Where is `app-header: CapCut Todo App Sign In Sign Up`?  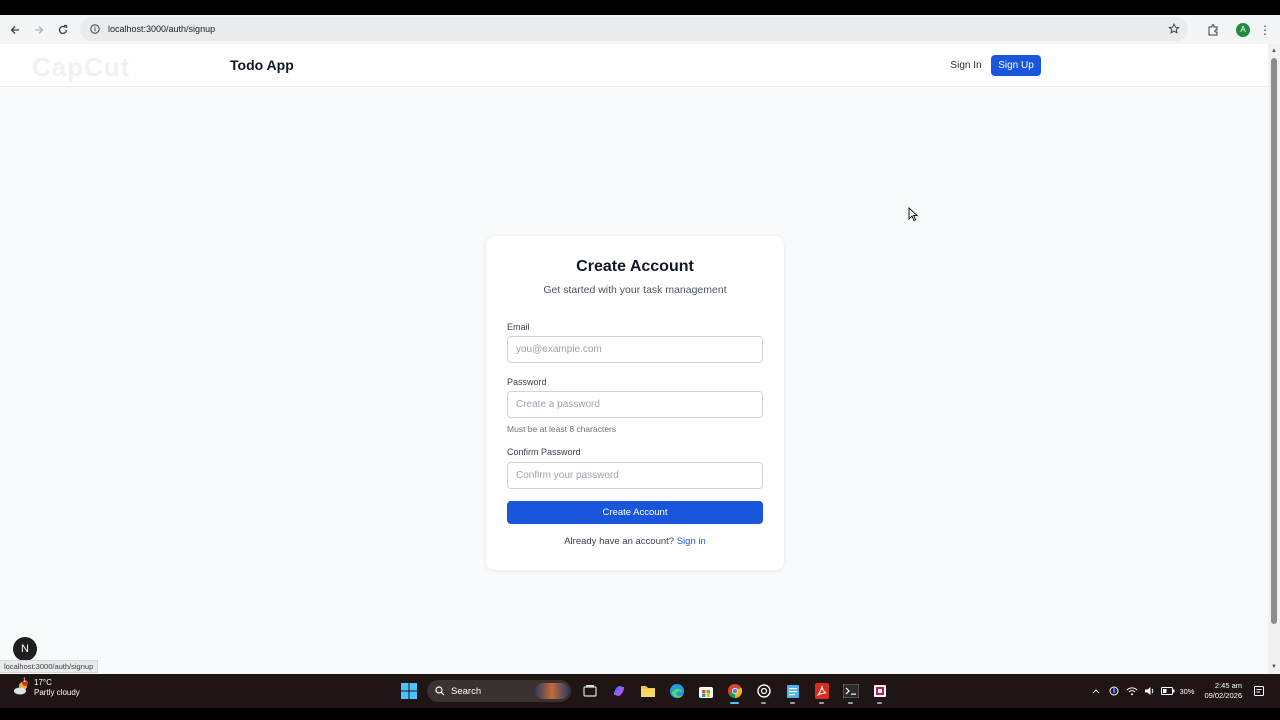
app-header: CapCut Todo App Sign In Sign Up is located at coordinates (634, 65).